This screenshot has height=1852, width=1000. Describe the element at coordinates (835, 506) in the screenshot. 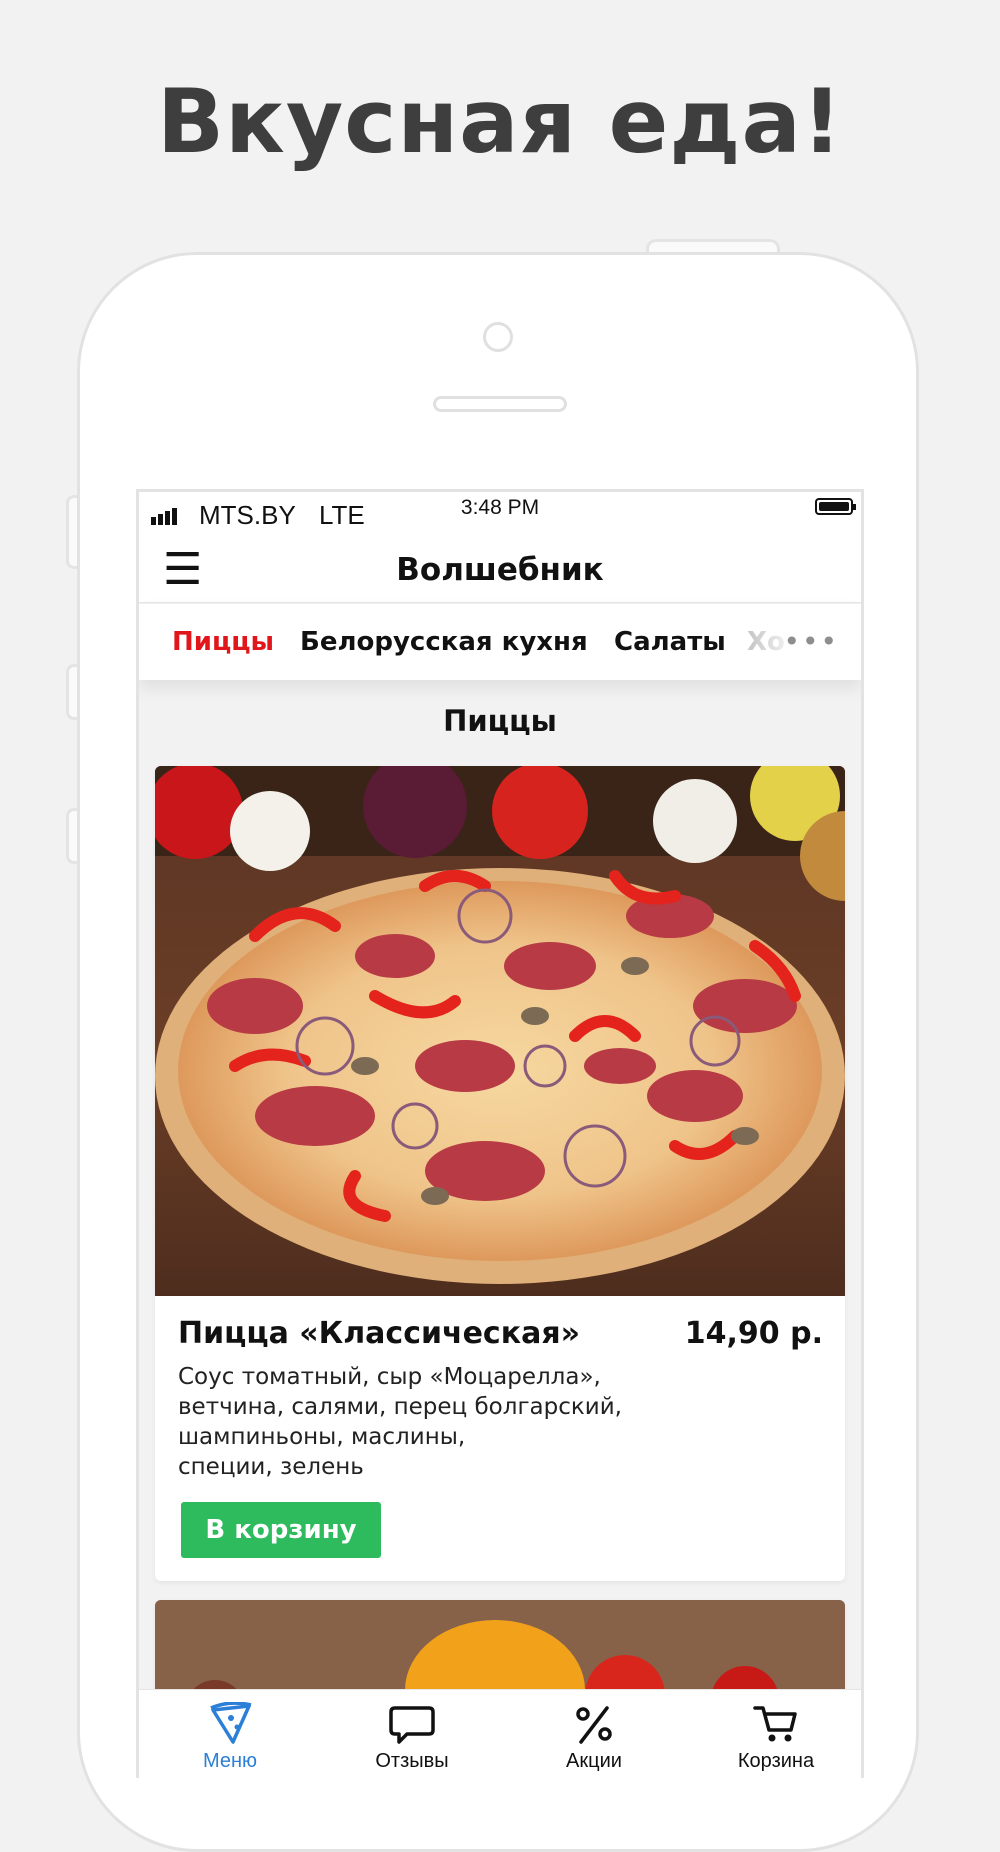

I see `battery-icon` at that location.